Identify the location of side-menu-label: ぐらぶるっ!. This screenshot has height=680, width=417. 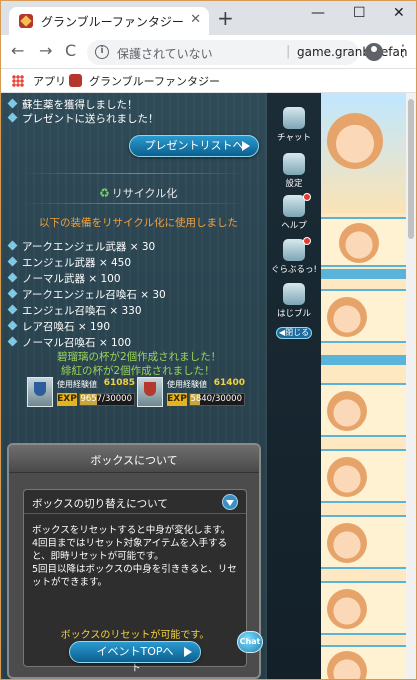
(294, 270).